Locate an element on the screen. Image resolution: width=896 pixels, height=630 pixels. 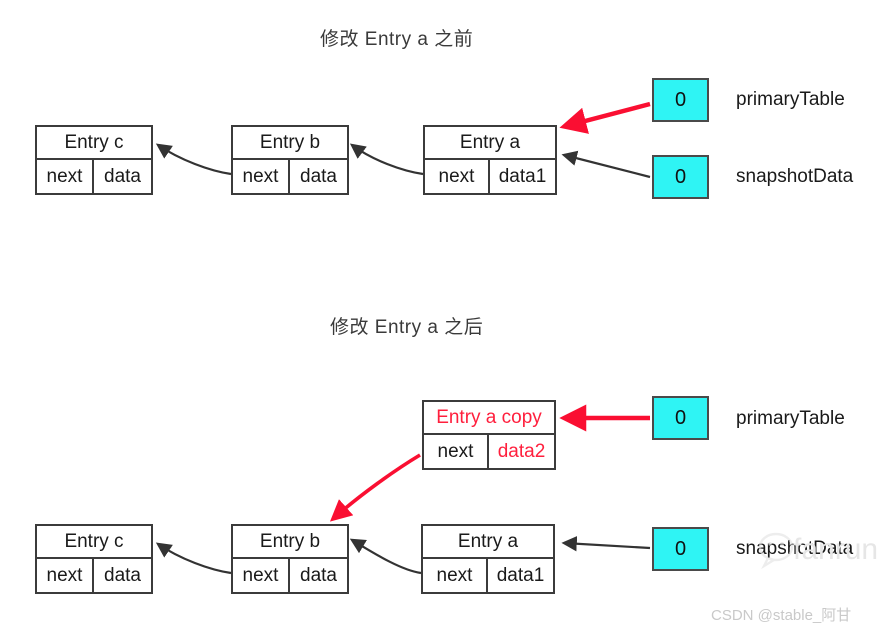
node-after-entry-b: Entry b next data is located at coordinates (290, 559).